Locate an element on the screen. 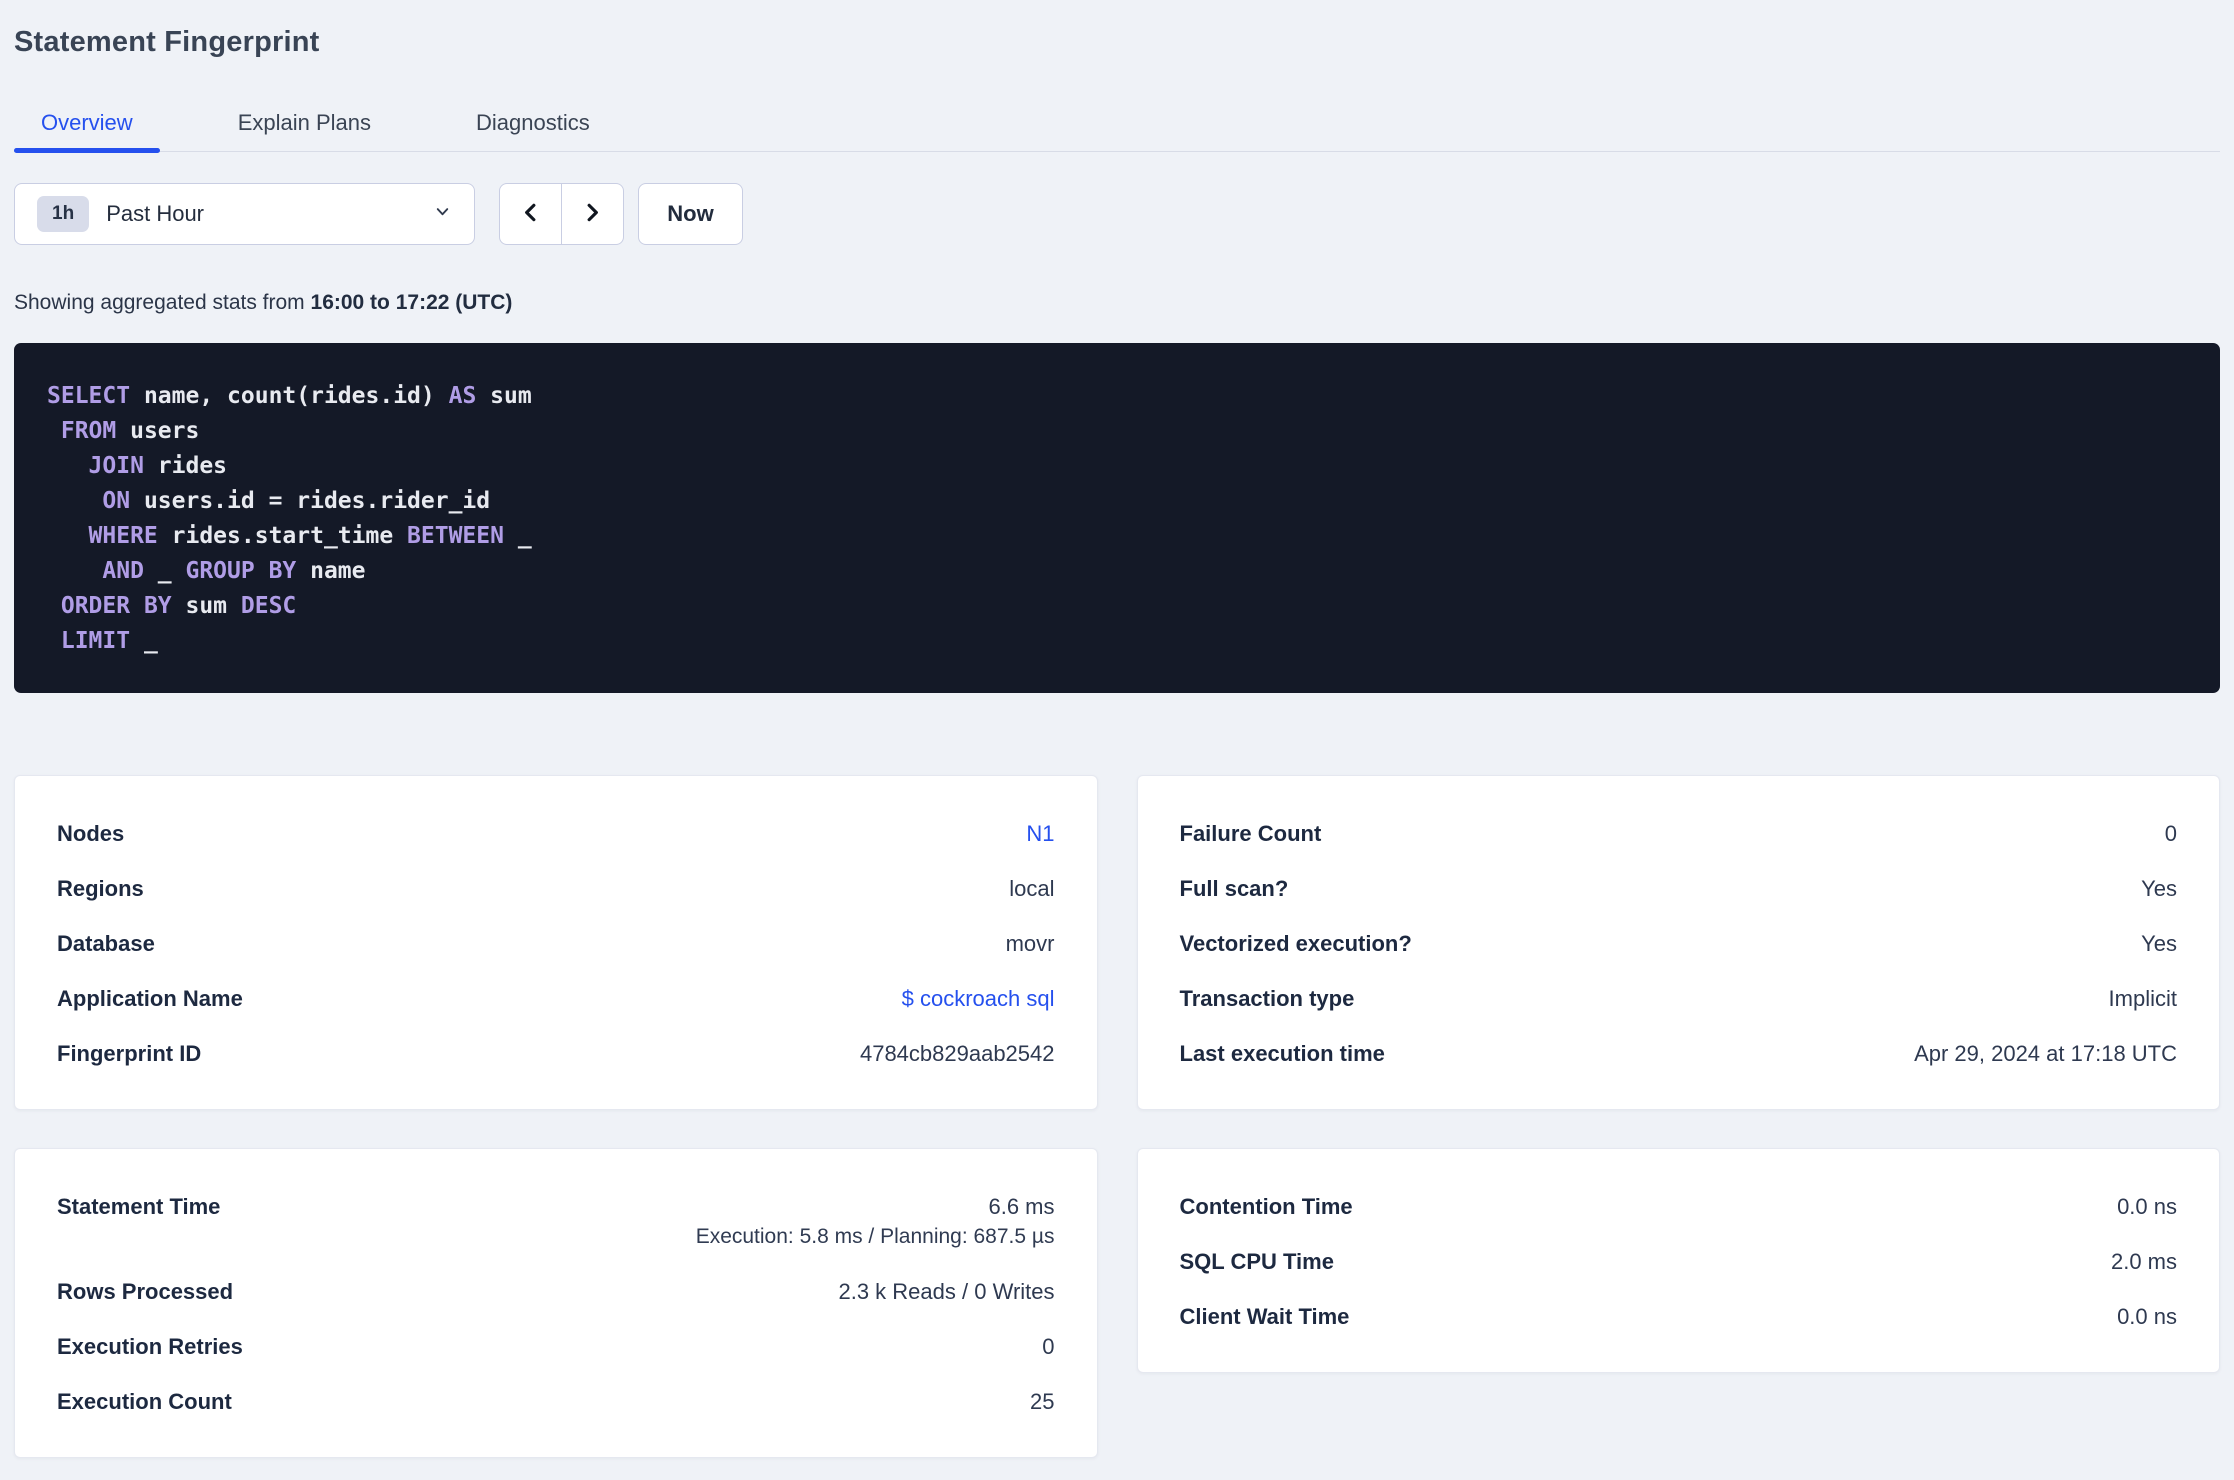  stat-label: Statement Time is located at coordinates (139, 1206).